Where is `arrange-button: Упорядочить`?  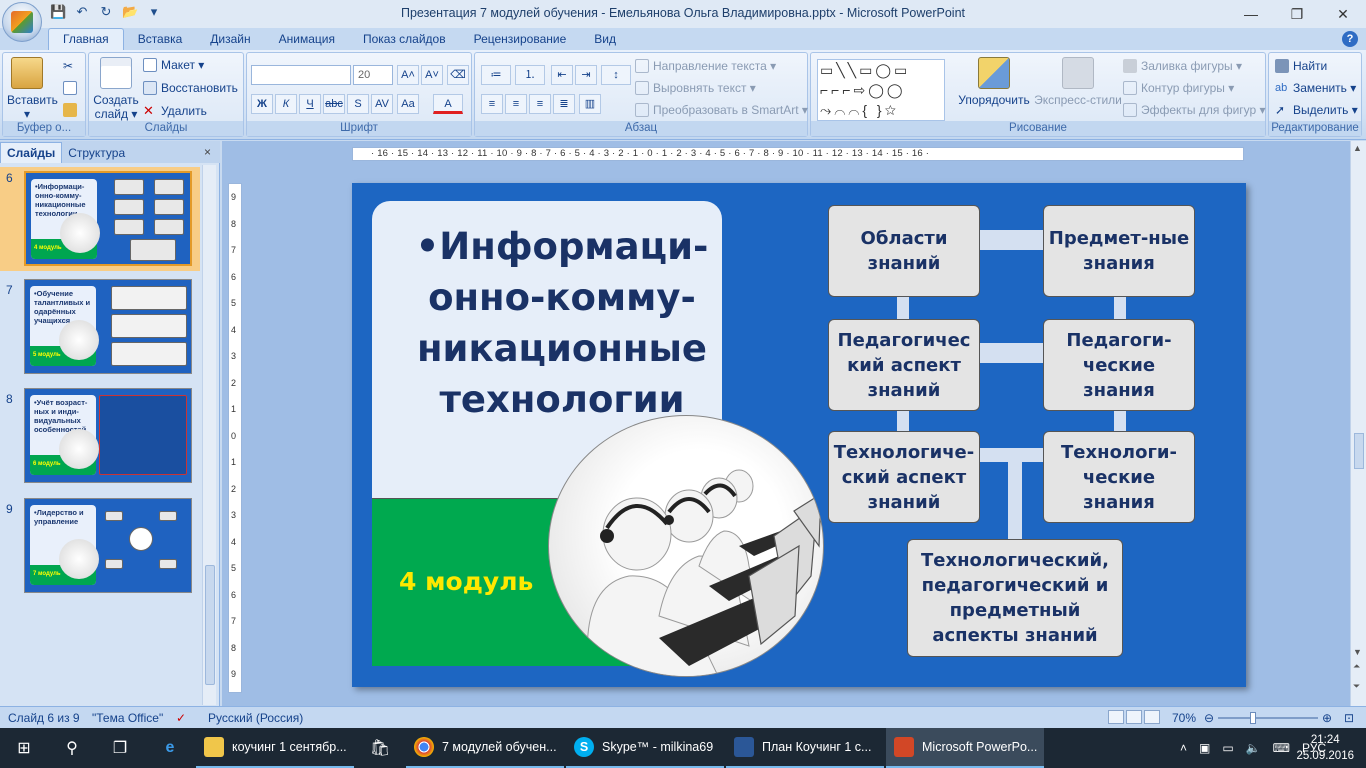
arrange-button: Упорядочить is located at coordinates (994, 82).